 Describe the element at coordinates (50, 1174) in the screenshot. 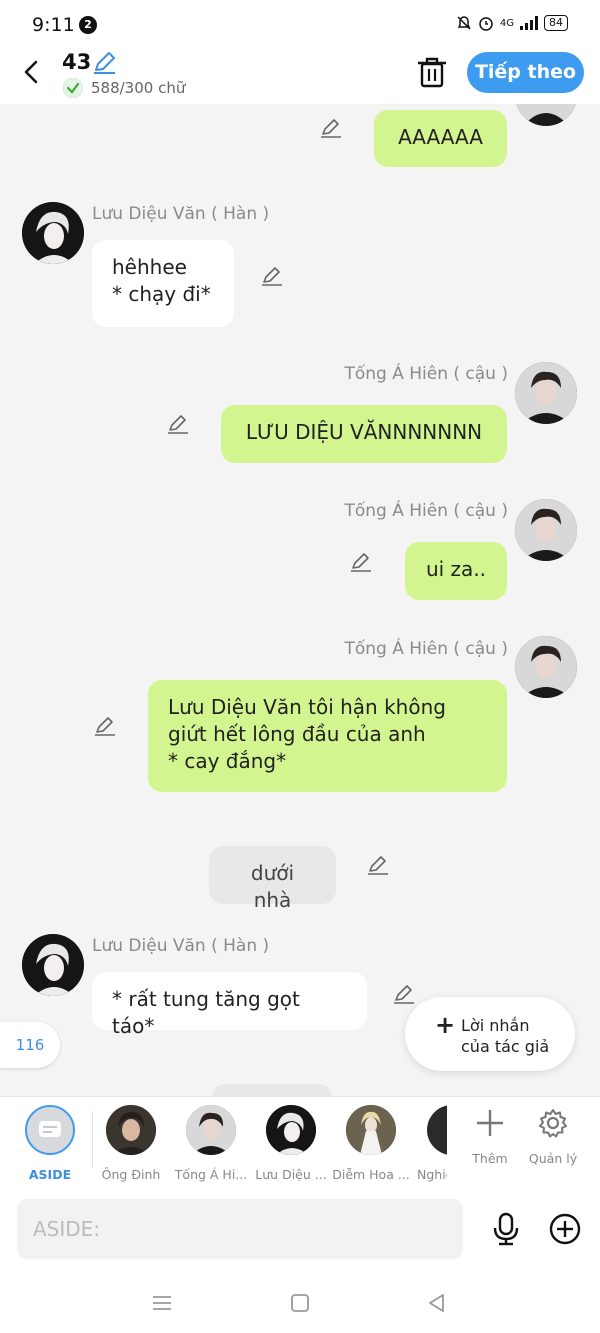

I see `character-label: ASIDE` at that location.